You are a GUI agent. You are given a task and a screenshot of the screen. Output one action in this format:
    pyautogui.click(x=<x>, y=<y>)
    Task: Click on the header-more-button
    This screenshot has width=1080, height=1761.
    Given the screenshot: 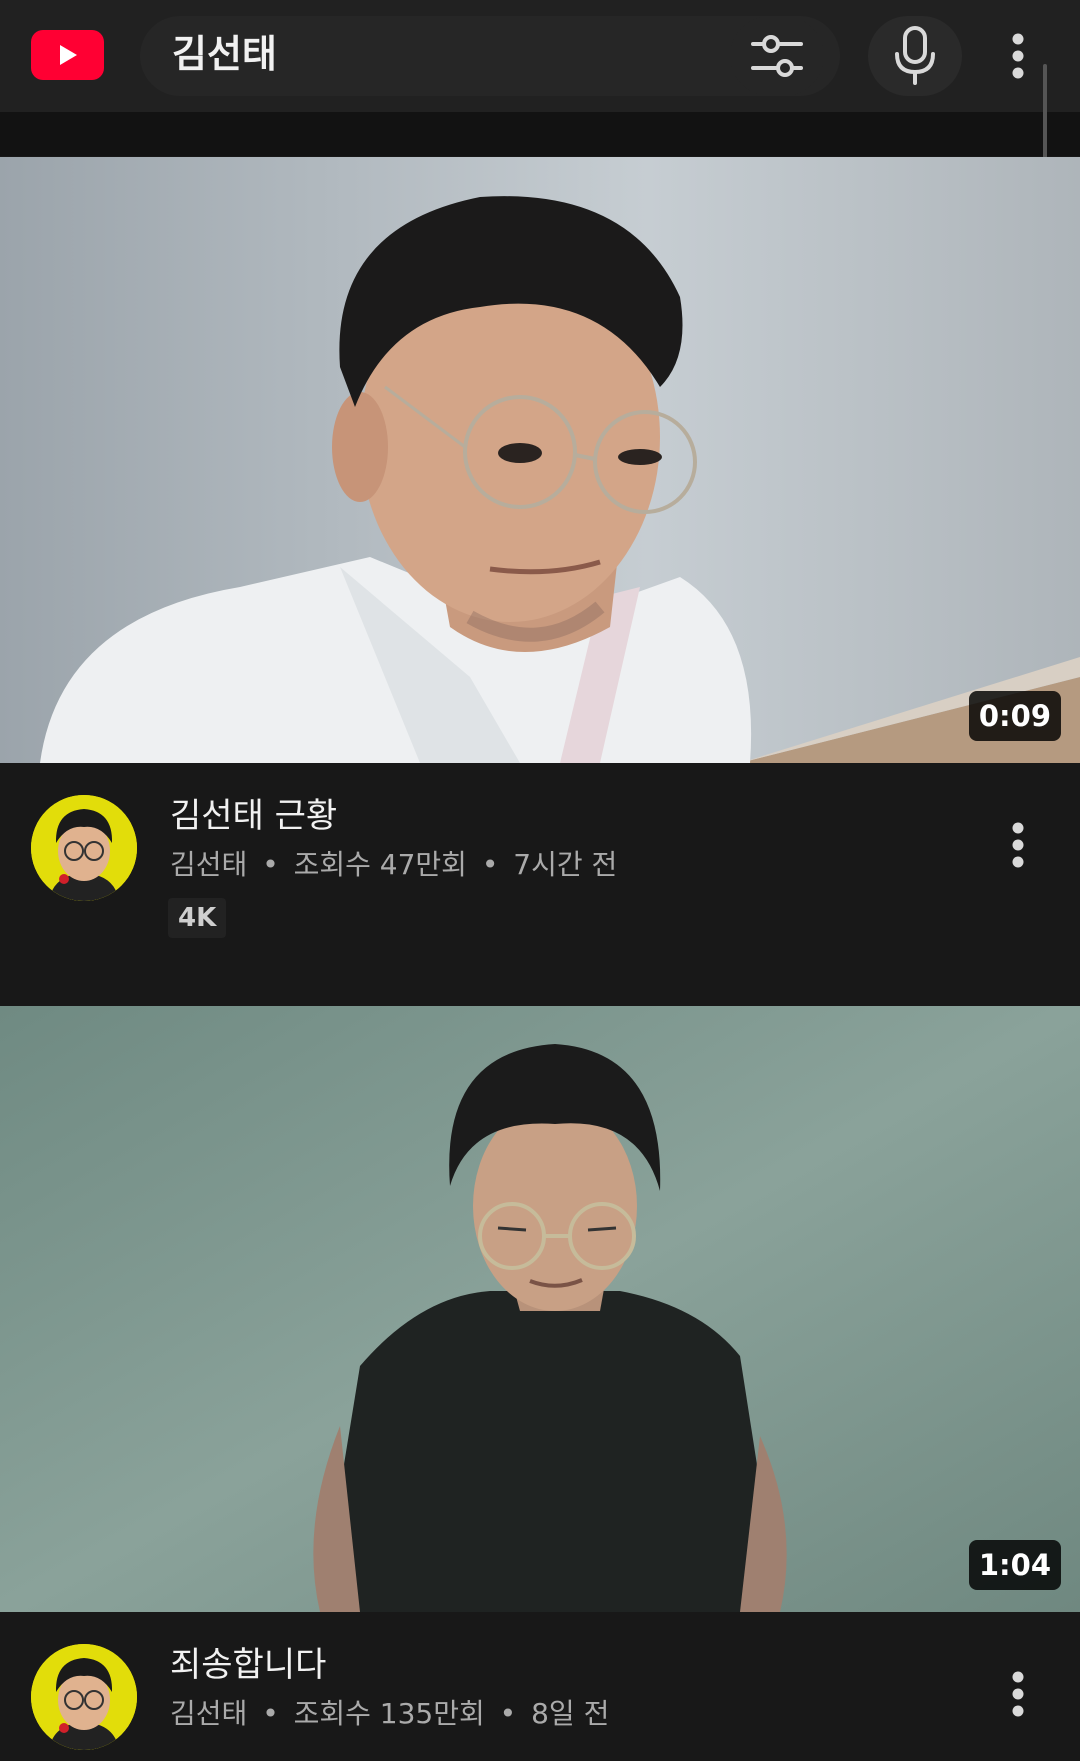 What is the action you would take?
    pyautogui.click(x=1018, y=56)
    